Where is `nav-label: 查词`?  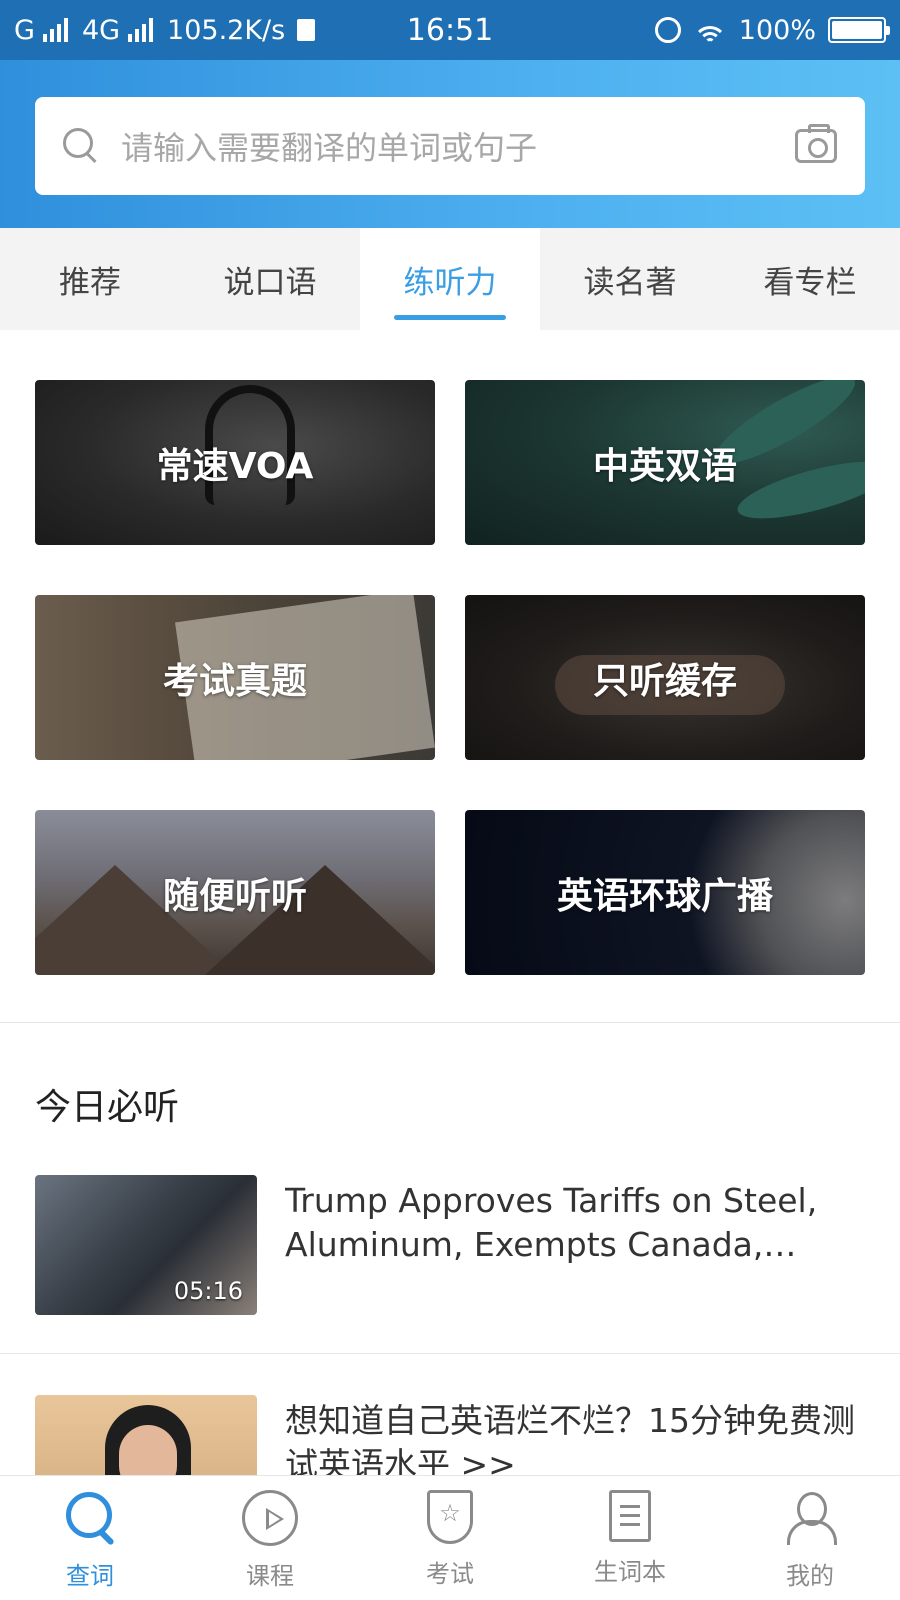 nav-label: 查词 is located at coordinates (90, 1576).